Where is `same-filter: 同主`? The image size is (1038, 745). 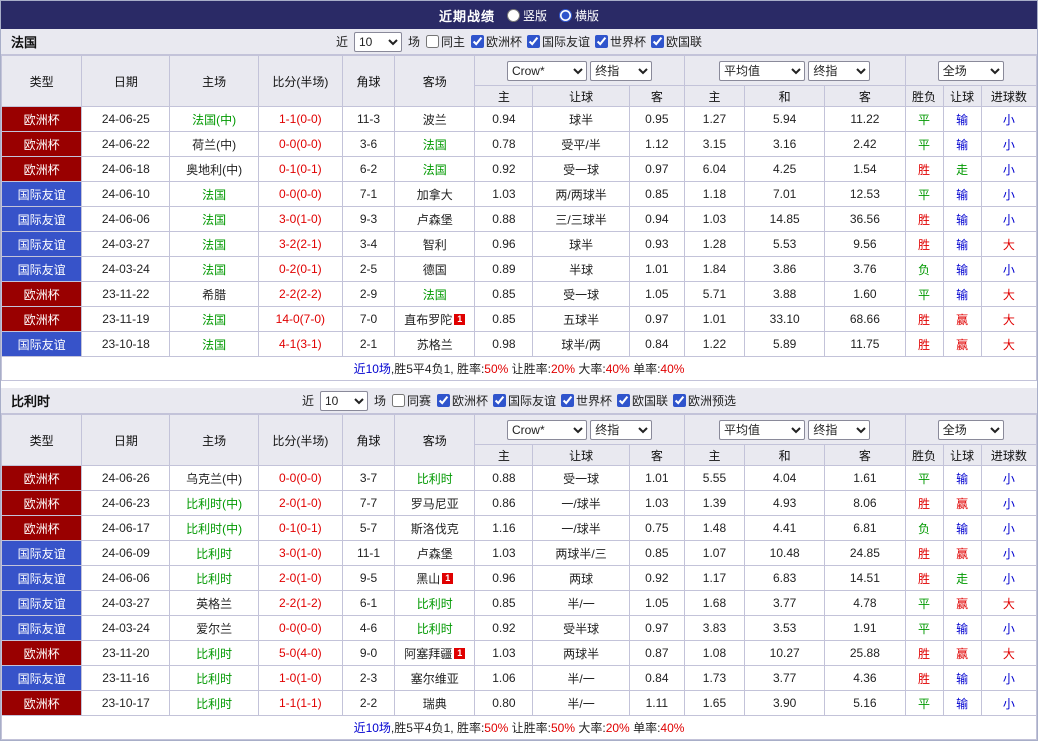 same-filter: 同主 is located at coordinates (445, 41).